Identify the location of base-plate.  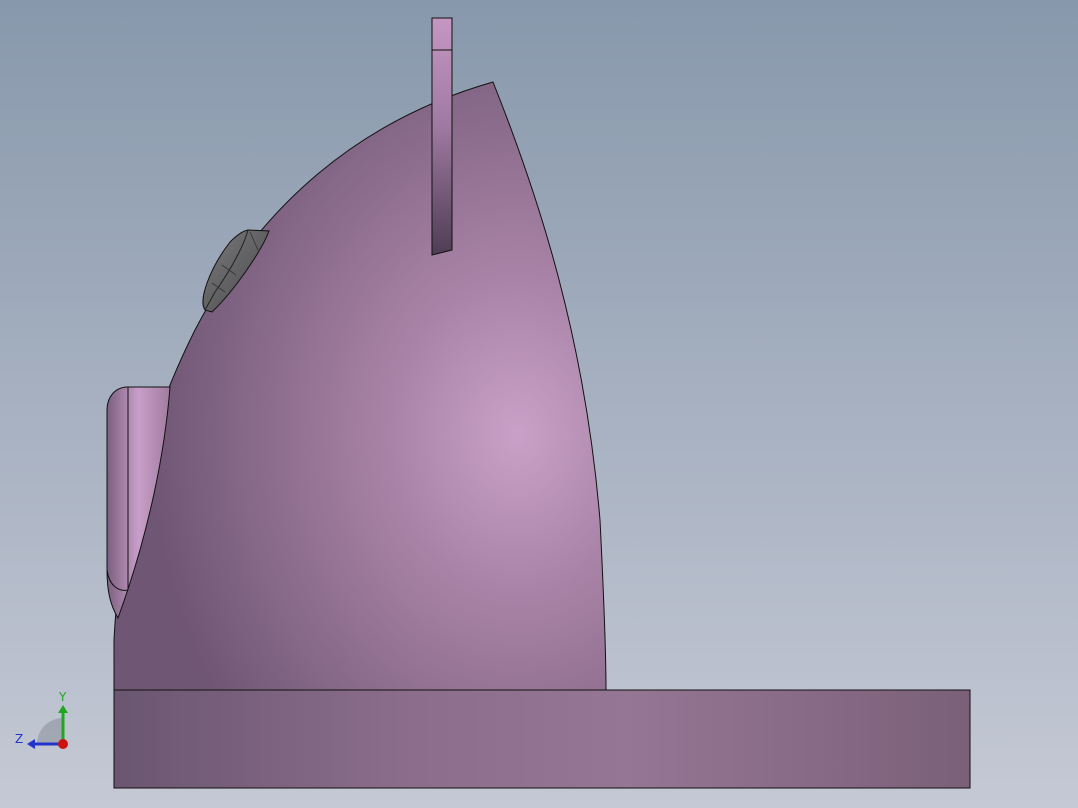
(542, 739).